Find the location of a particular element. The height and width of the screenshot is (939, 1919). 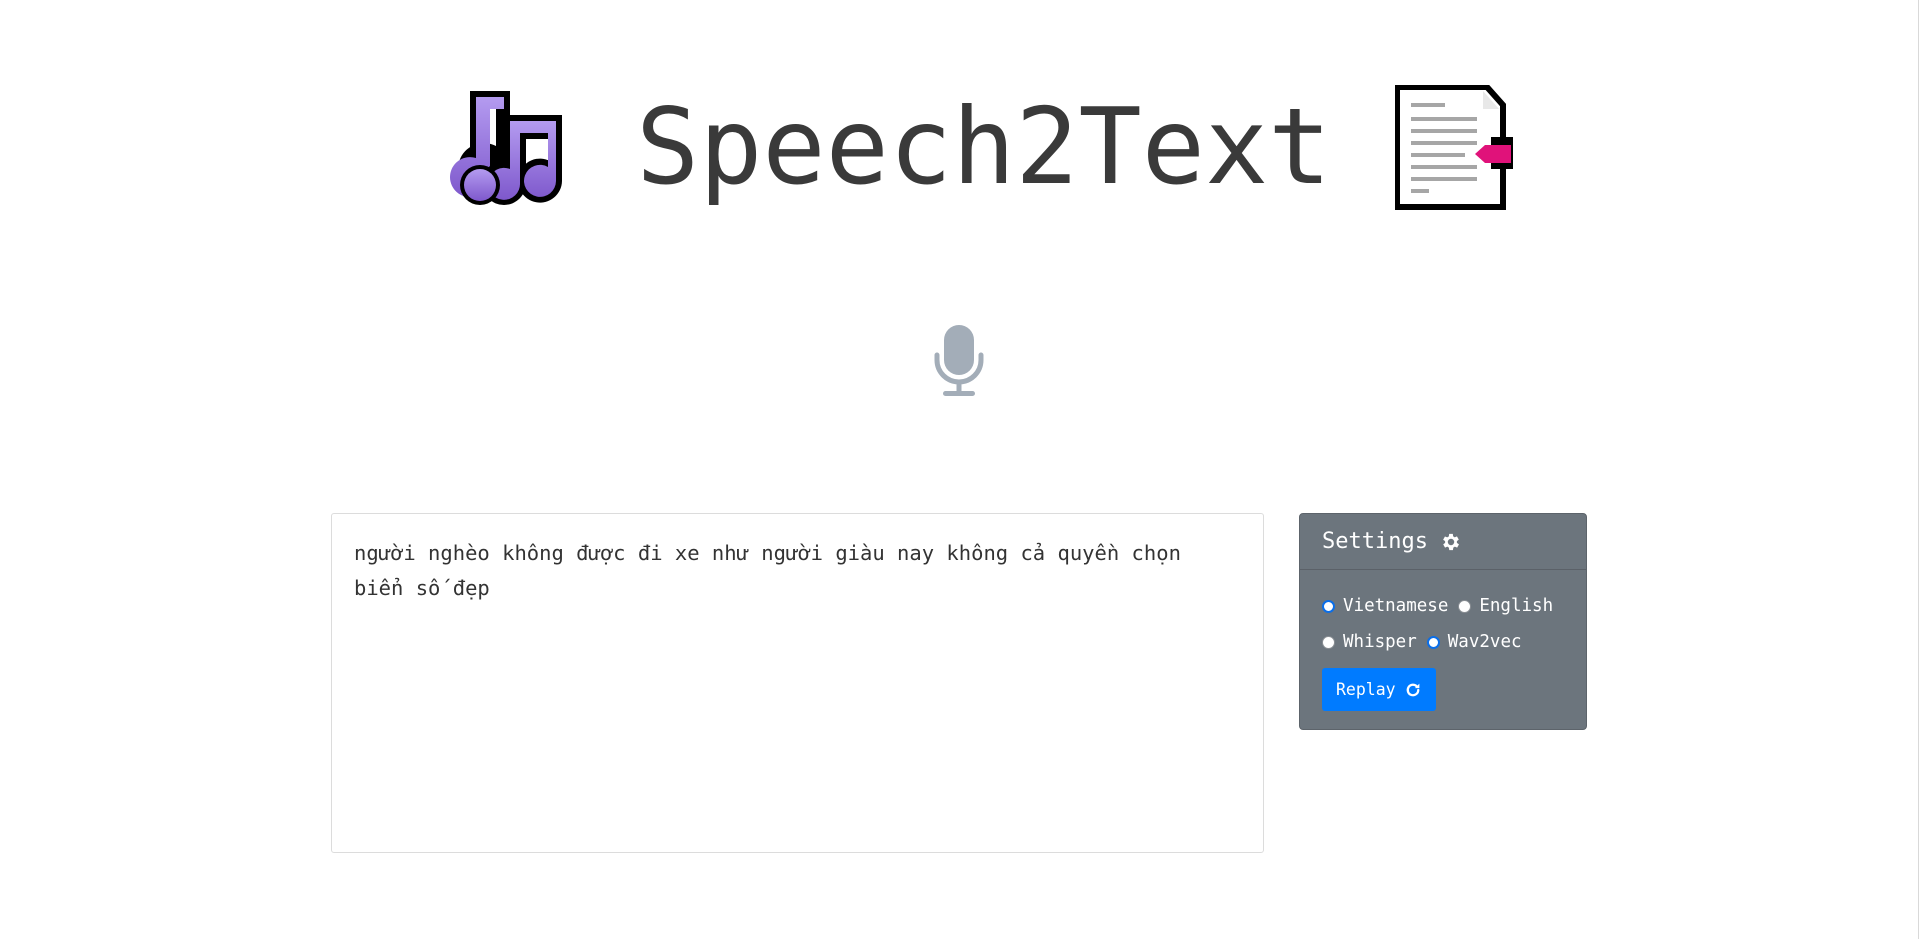

radio-wav2vec: Wav2vec is located at coordinates (1474, 642).